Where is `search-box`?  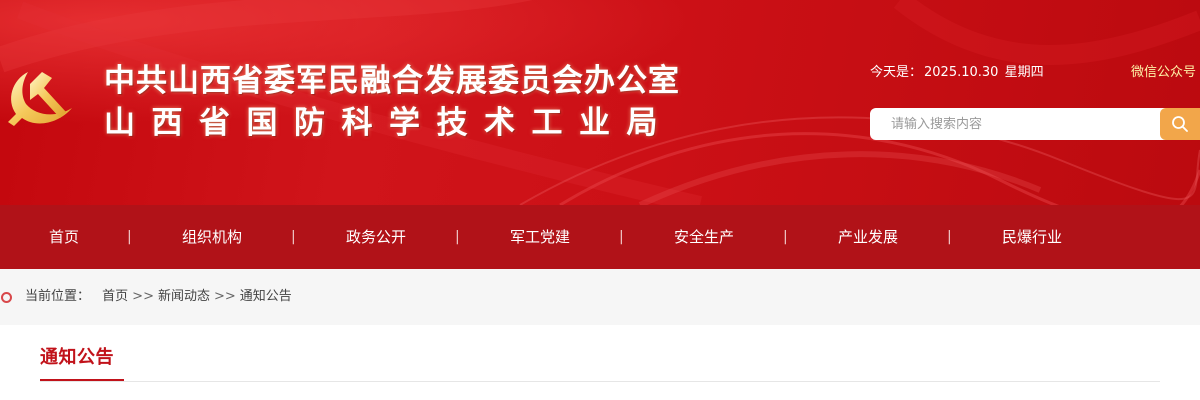
search-box is located at coordinates (1035, 124).